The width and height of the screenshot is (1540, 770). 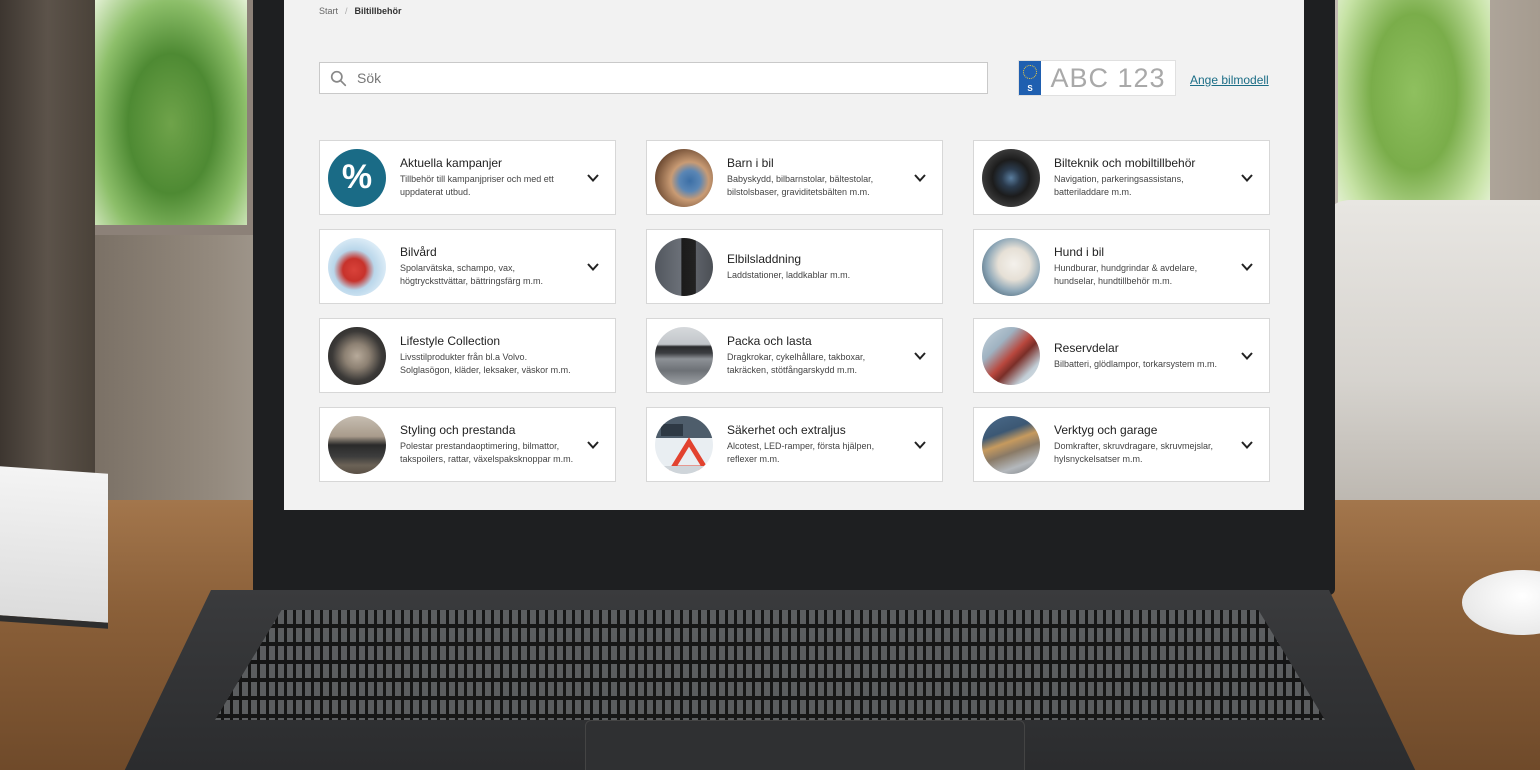 What do you see at coordinates (1079, 252) in the screenshot?
I see `category-title: Hund i bil` at bounding box center [1079, 252].